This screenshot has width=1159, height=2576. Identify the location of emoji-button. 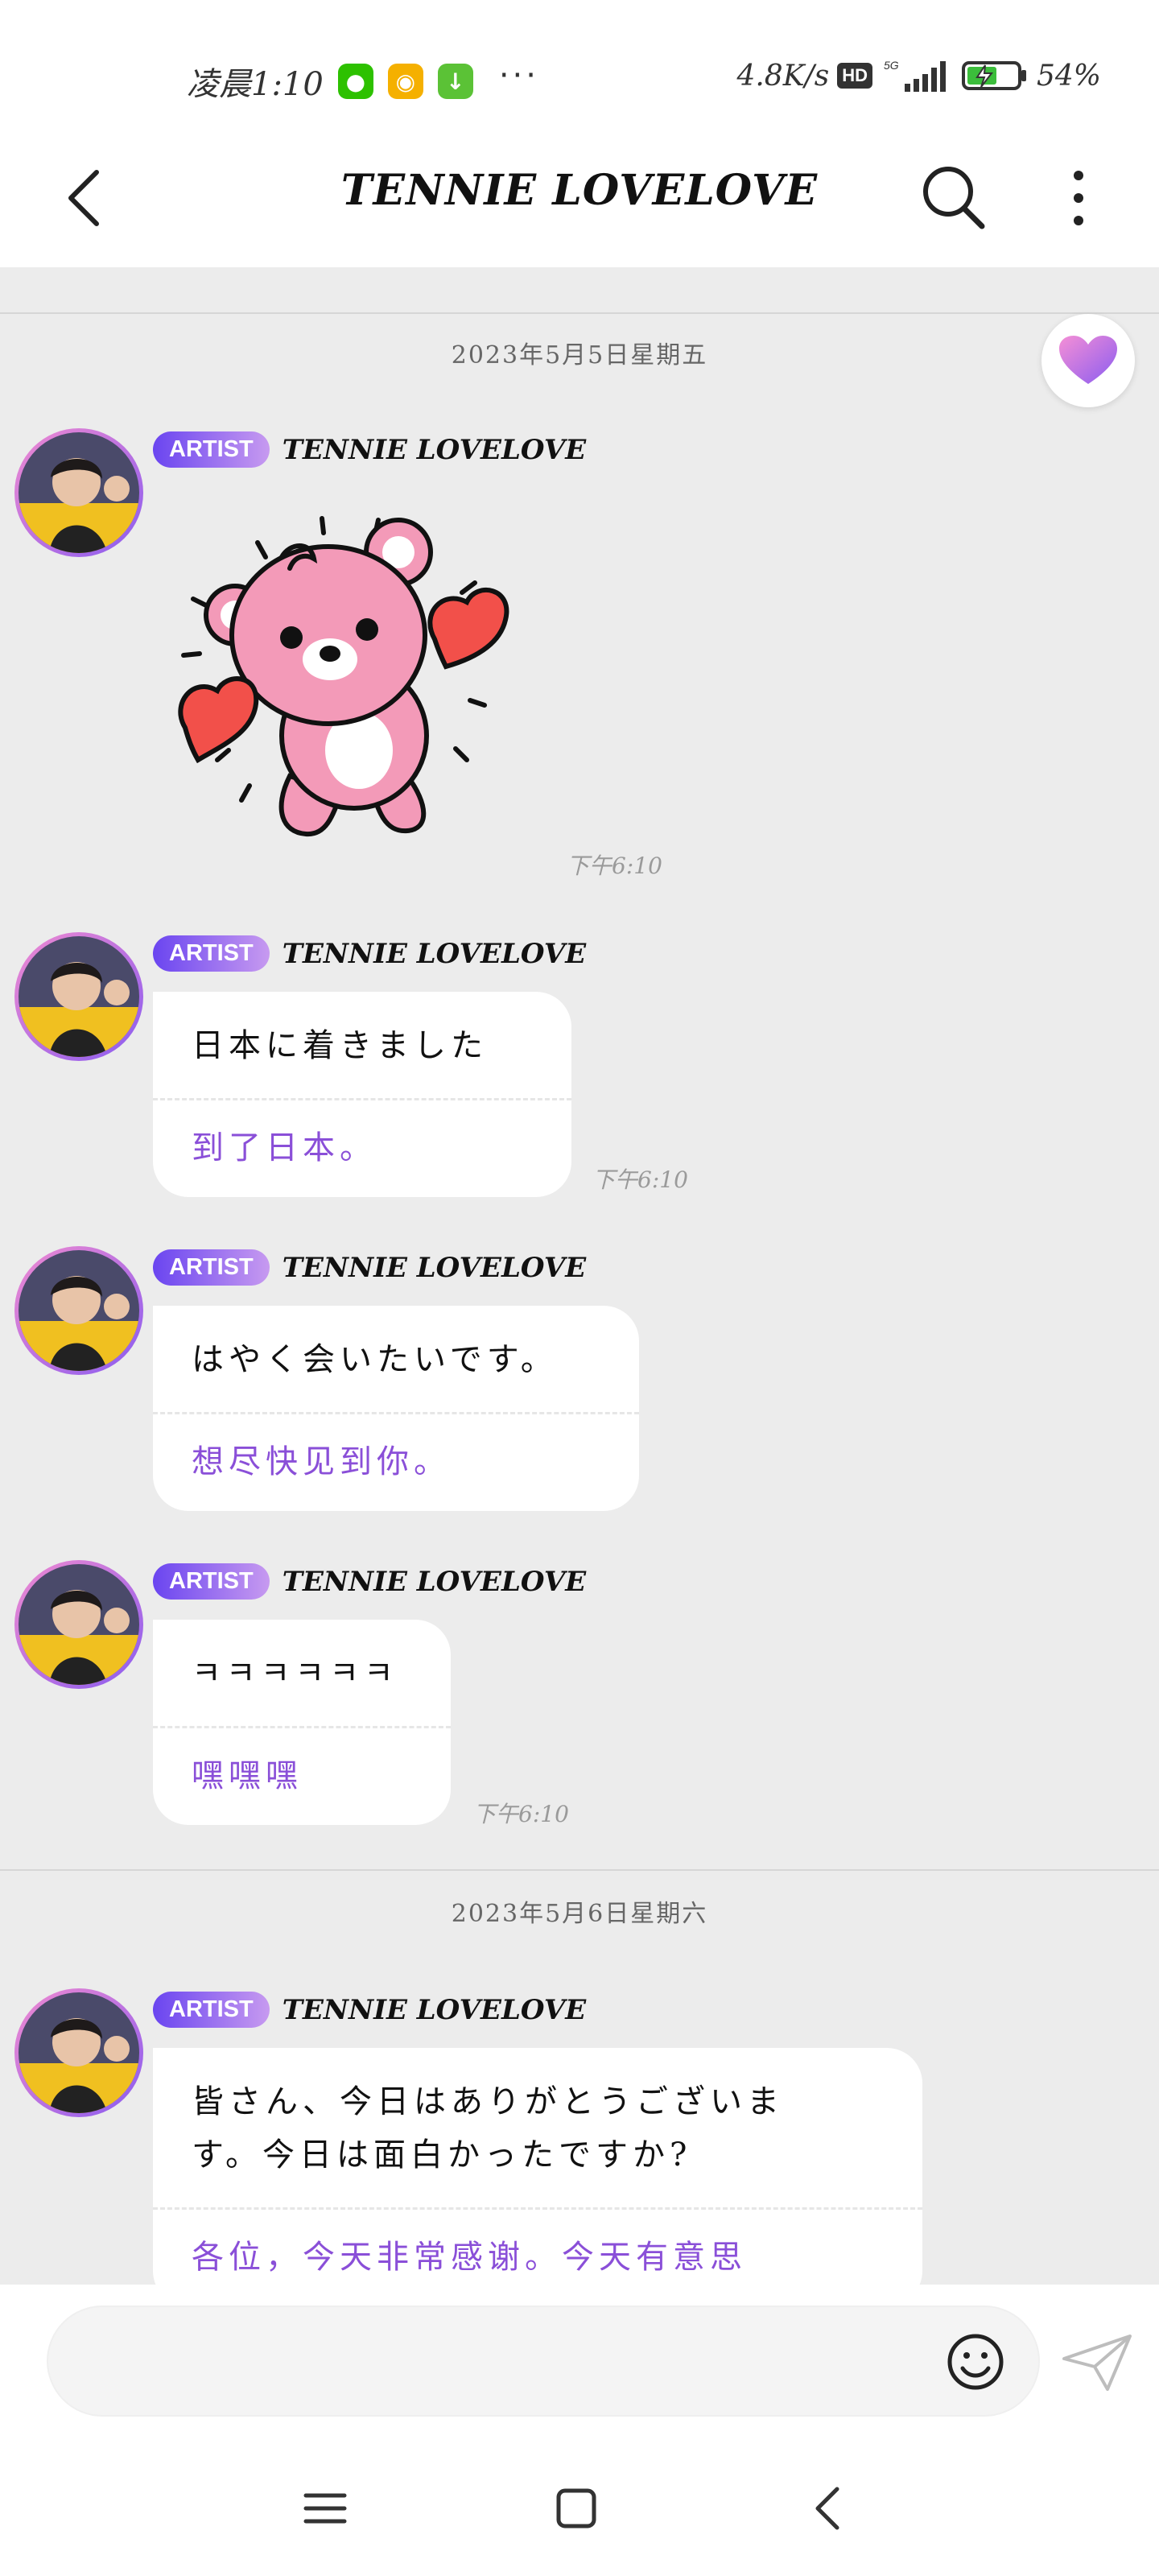
(975, 2362).